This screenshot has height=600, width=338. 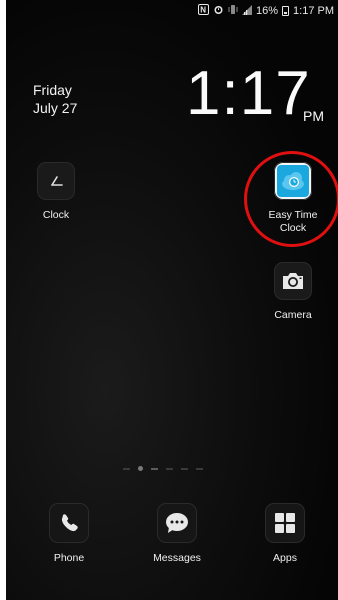 I want to click on widget-time: 1:17, so click(x=248, y=93).